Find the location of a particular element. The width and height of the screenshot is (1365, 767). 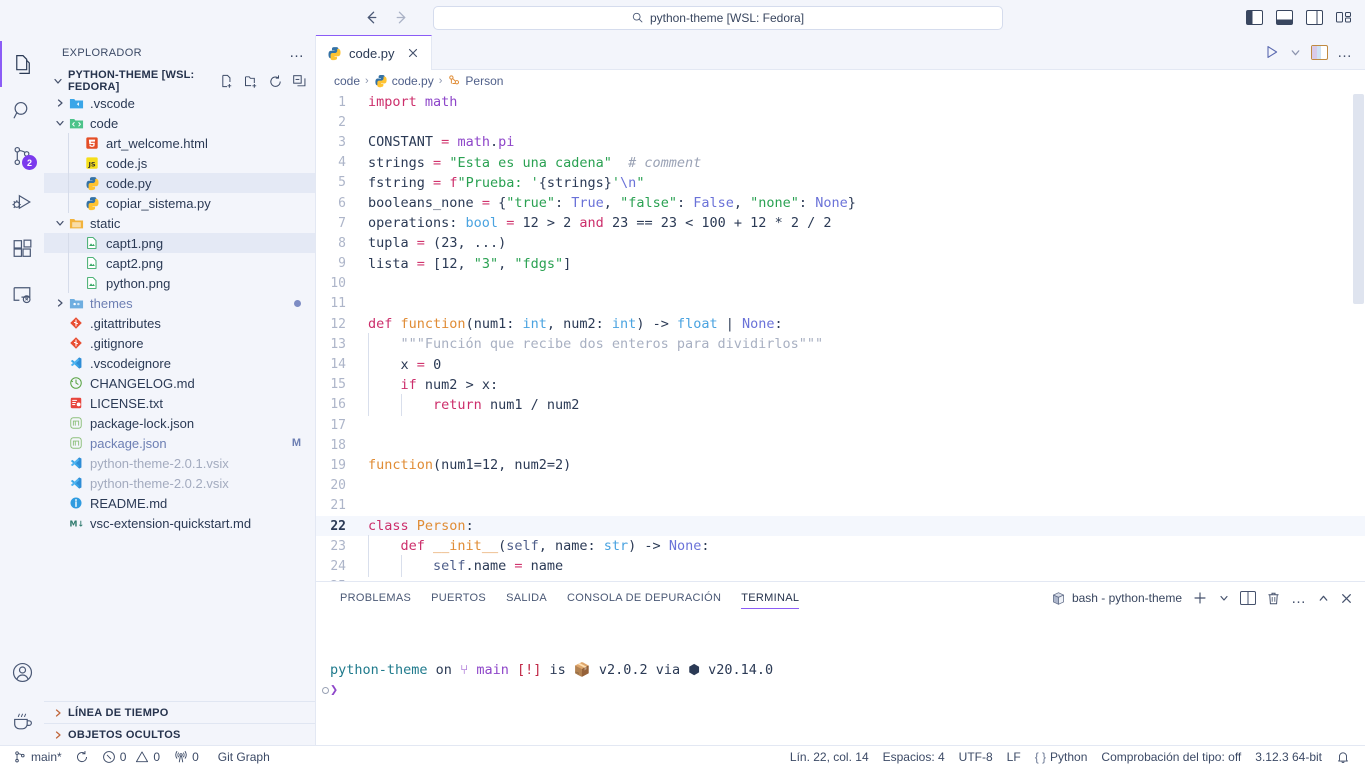

tree-file: JS code.js is located at coordinates (179, 163).